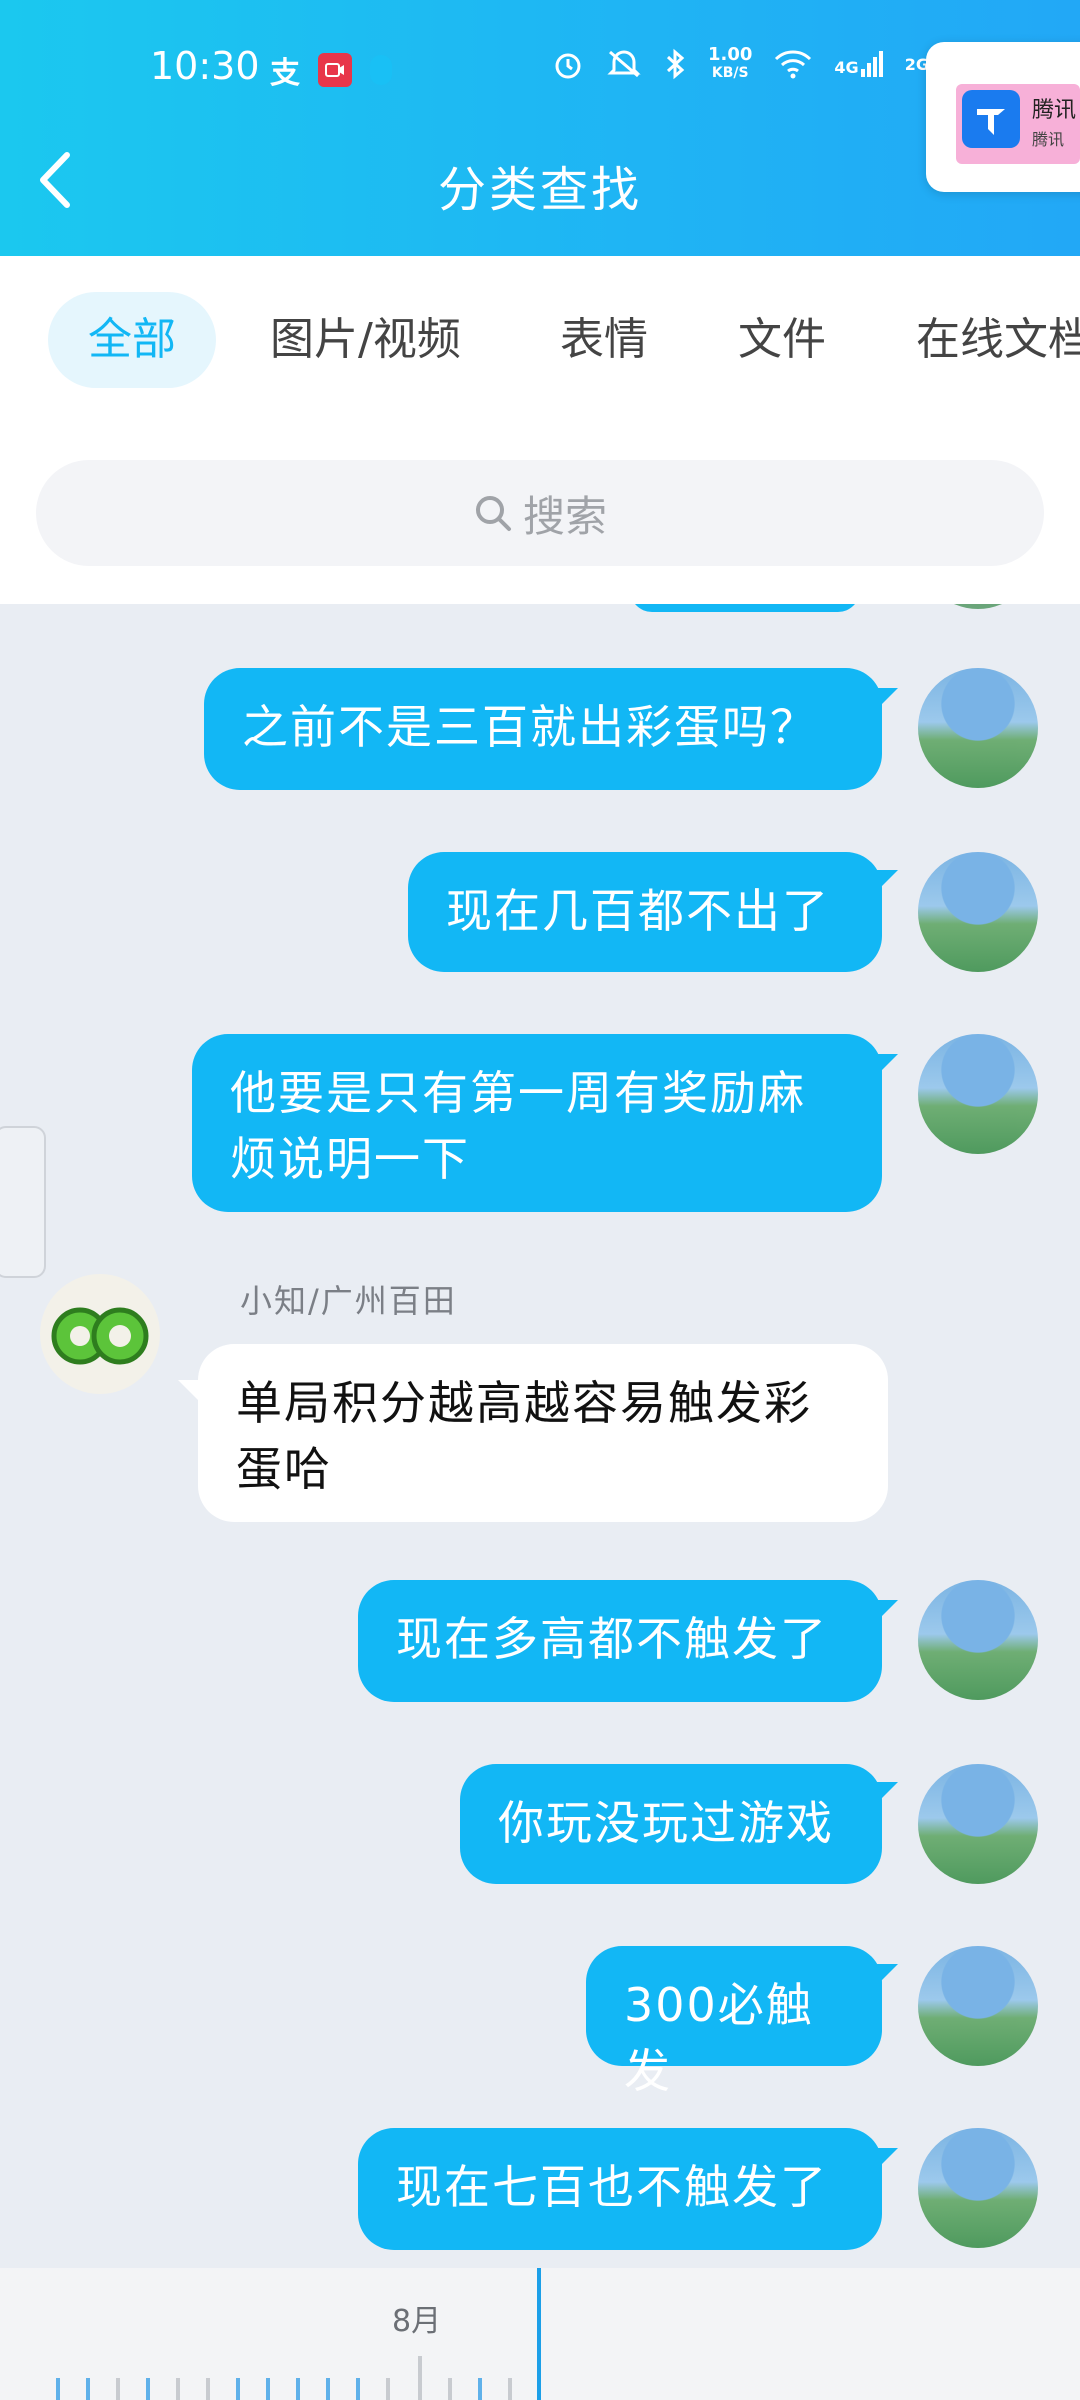 The height and width of the screenshot is (2400, 1080). What do you see at coordinates (624, 64) in the screenshot?
I see `mute-icon` at bounding box center [624, 64].